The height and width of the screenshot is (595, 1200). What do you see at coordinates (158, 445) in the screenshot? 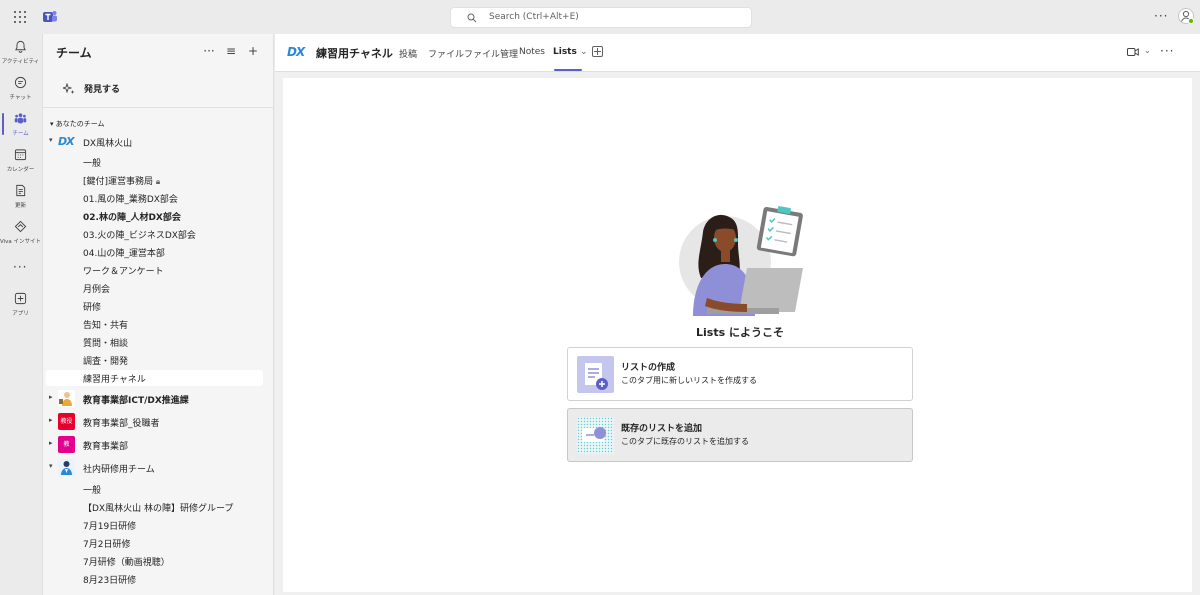
I see `team-education: ▸ 教 教育事業部` at bounding box center [158, 445].